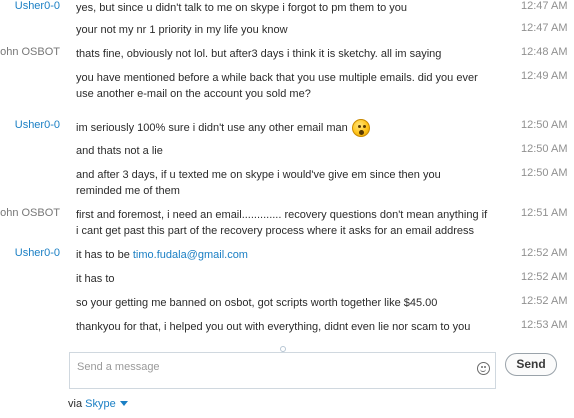 The image size is (574, 418). Describe the element at coordinates (544, 213) in the screenshot. I see `message-time: 12:51 AM` at that location.